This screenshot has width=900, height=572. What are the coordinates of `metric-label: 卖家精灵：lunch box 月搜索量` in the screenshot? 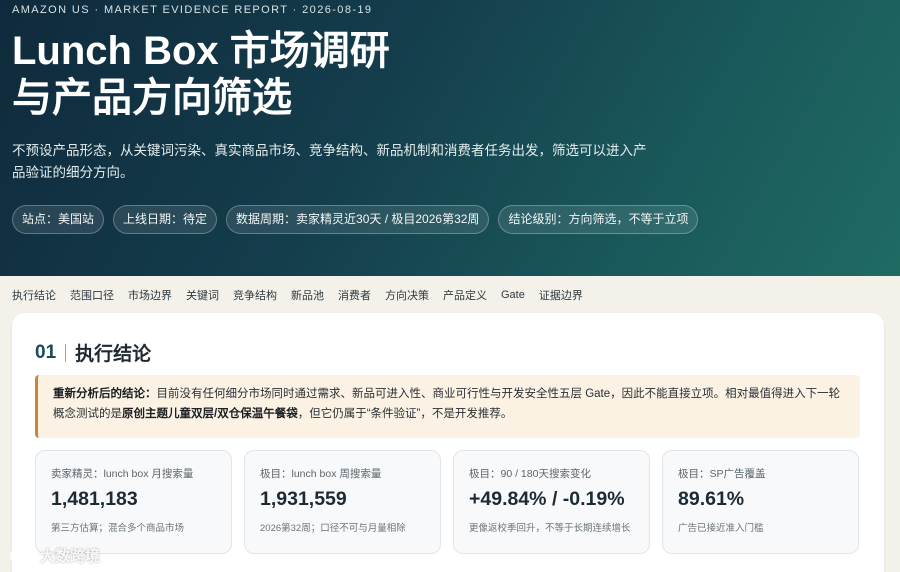 It's located at (122, 474).